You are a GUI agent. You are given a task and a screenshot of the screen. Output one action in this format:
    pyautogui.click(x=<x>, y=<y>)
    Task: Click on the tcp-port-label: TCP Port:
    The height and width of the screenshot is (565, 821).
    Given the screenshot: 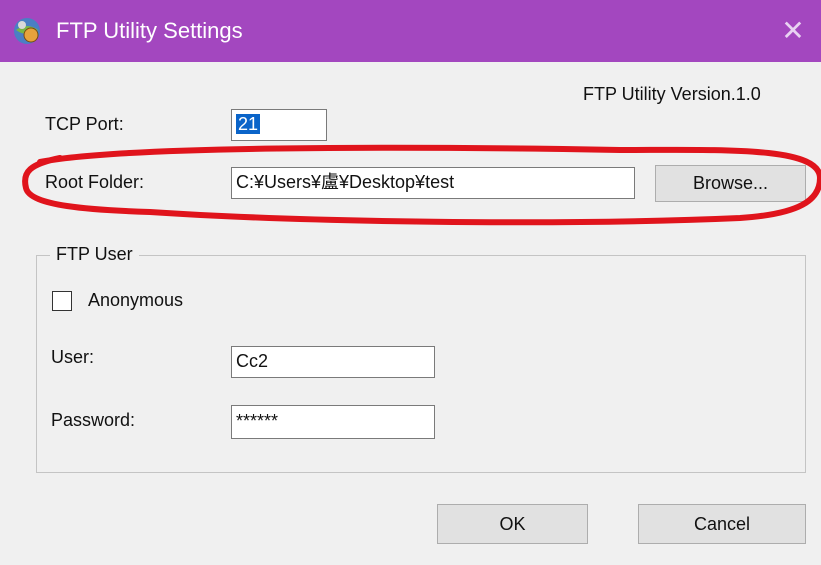 What is the action you would take?
    pyautogui.click(x=84, y=124)
    